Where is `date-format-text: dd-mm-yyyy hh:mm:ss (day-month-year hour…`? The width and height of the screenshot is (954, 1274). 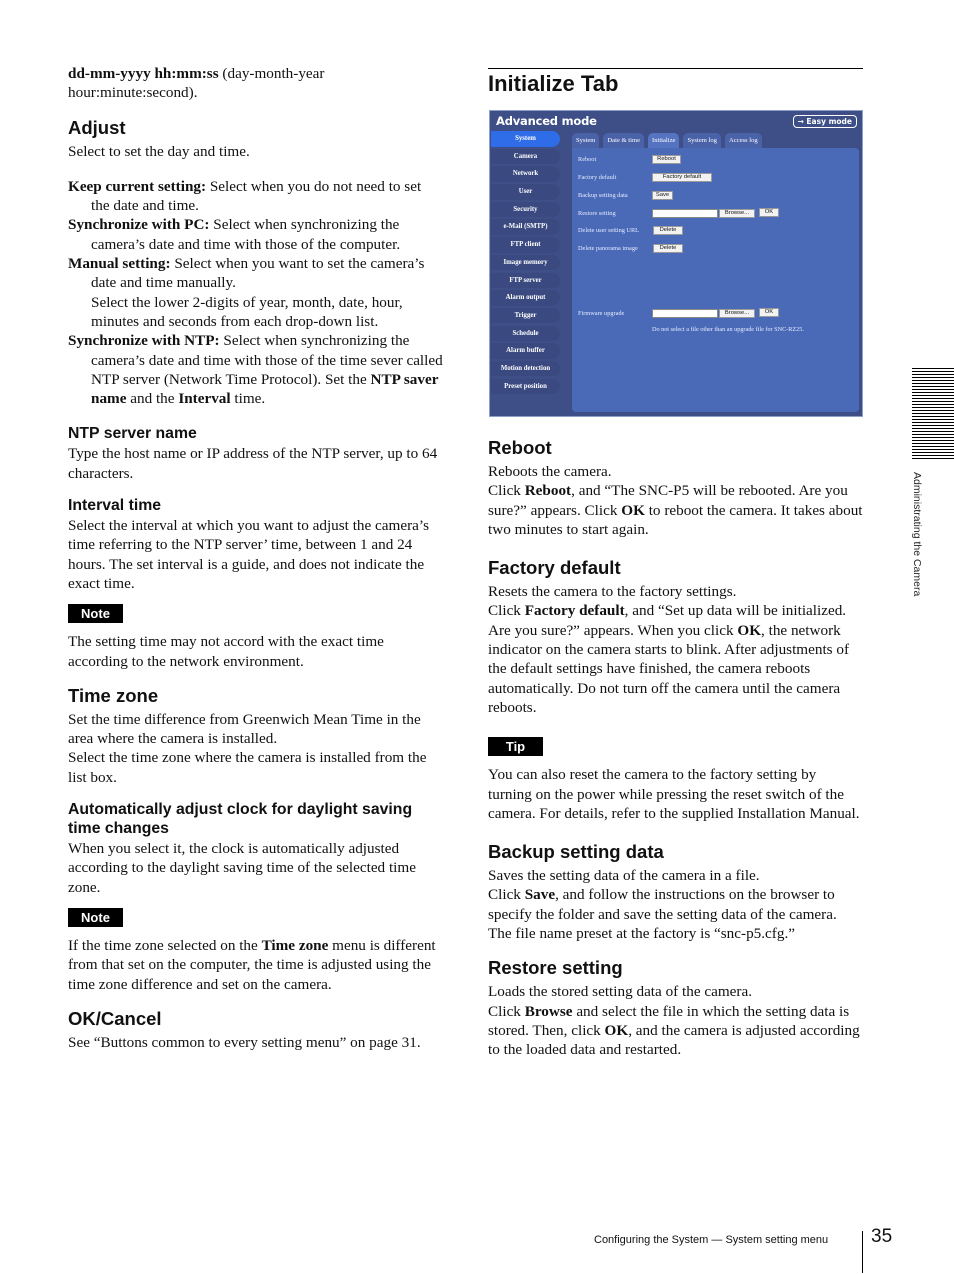
date-format-text: dd-mm-yyyy hh:mm:ss (day-month-year hour… is located at coordinates (196, 83).